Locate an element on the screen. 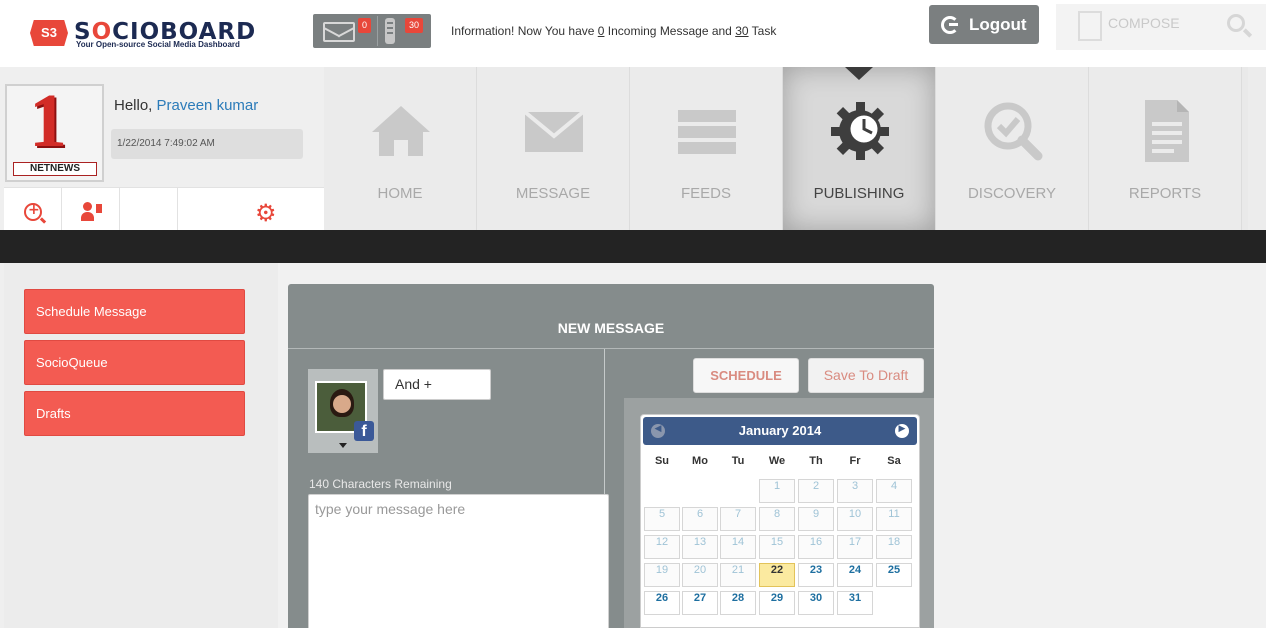 Image resolution: width=1266 pixels, height=628 pixels. logout-icon is located at coordinates (950, 25).